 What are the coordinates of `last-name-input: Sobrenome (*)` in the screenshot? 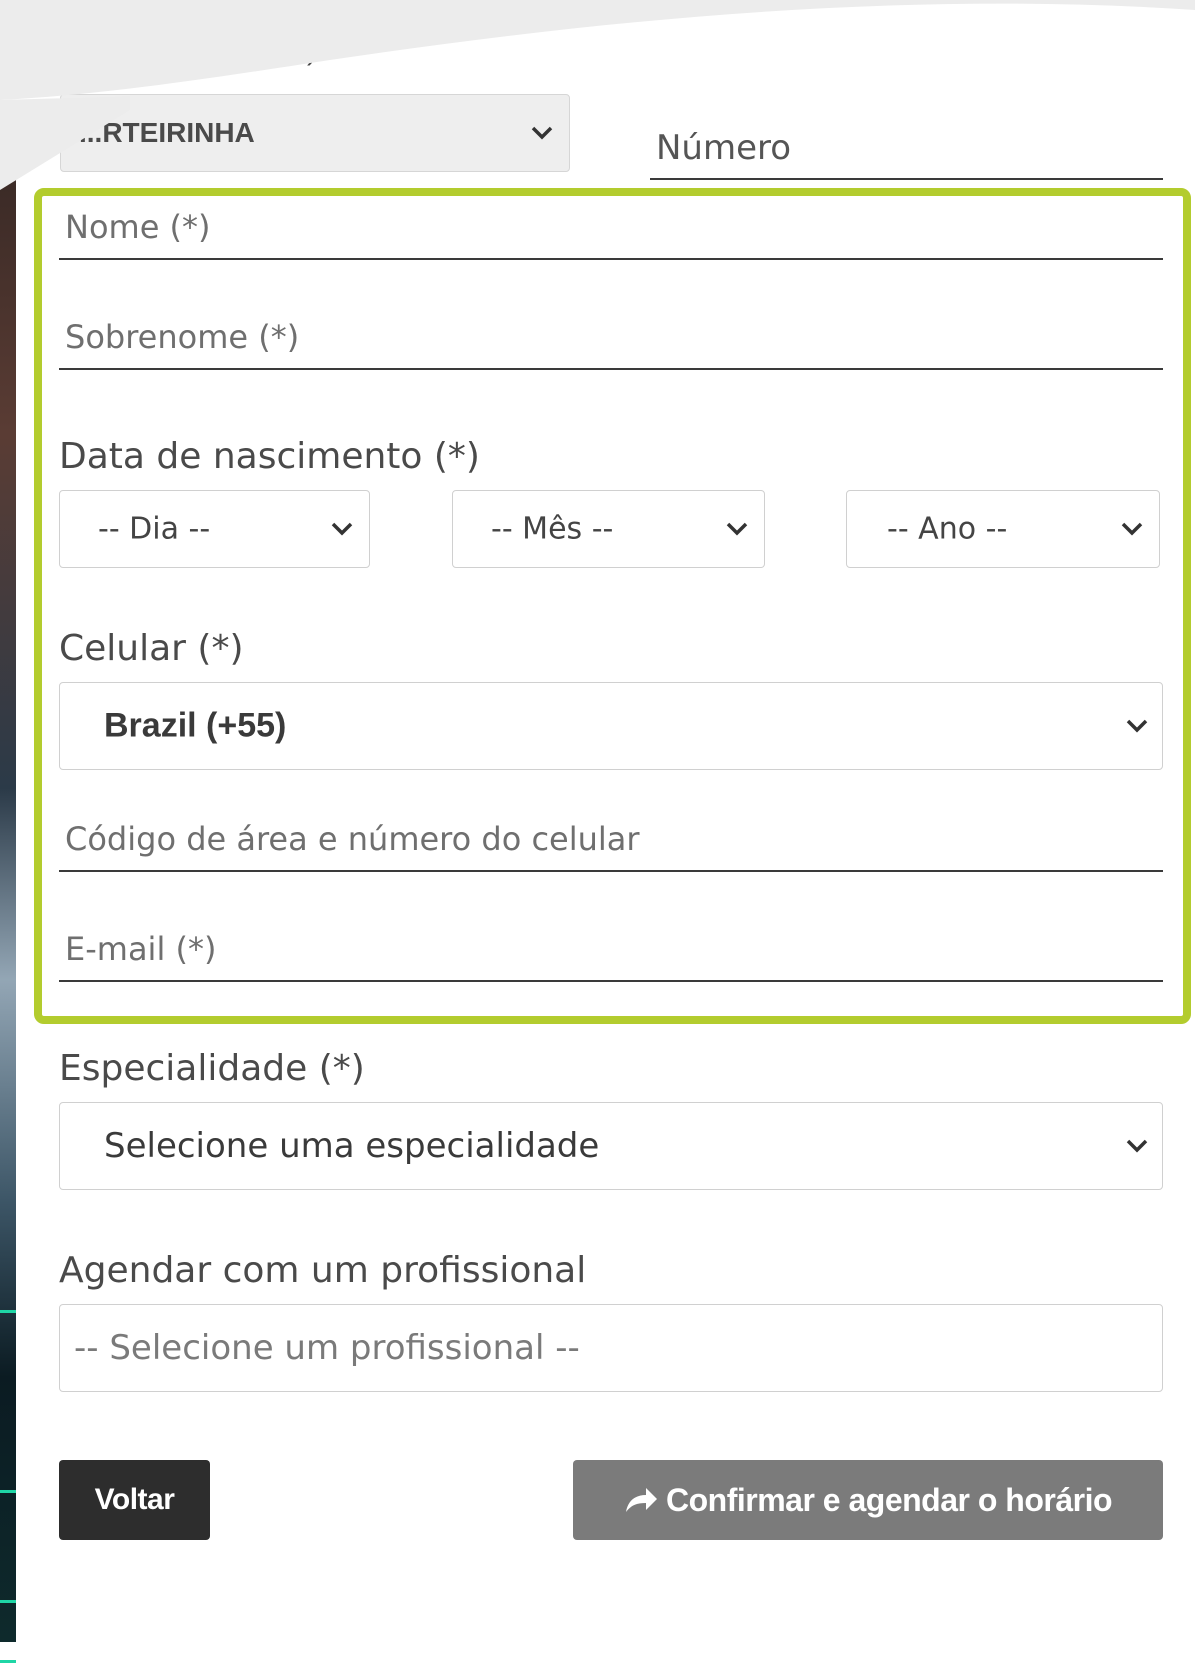 It's located at (611, 339).